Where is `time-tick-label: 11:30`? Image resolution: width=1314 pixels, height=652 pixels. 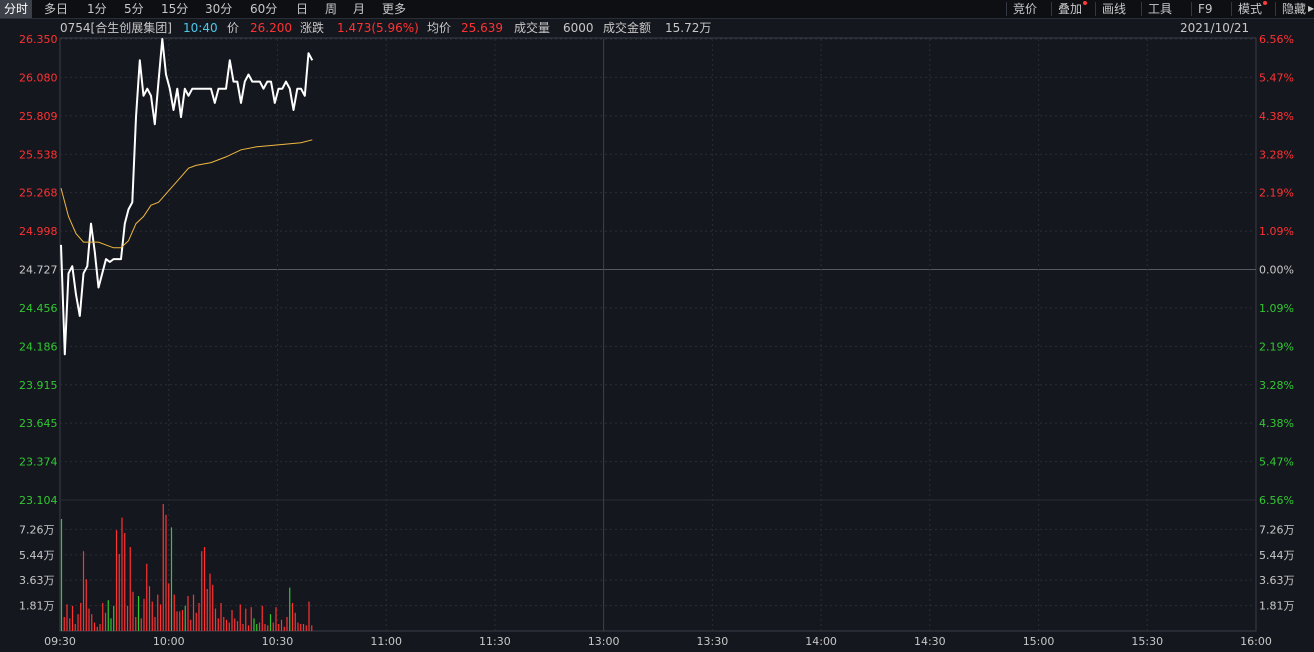 time-tick-label: 11:30 is located at coordinates (495, 641).